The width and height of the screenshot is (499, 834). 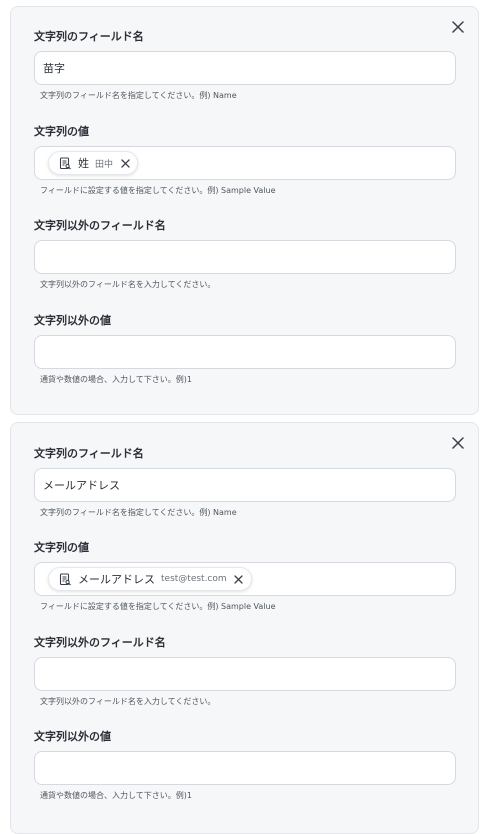 What do you see at coordinates (245, 485) in the screenshot?
I see `string-field-name-input: メールアドレス` at bounding box center [245, 485].